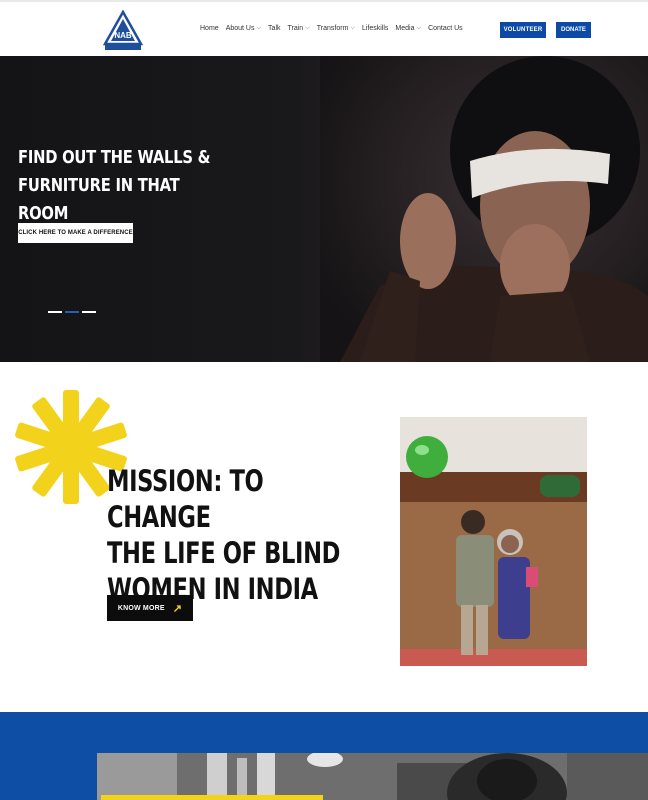  I want to click on nav-about-us-label: About Us, so click(240, 28).